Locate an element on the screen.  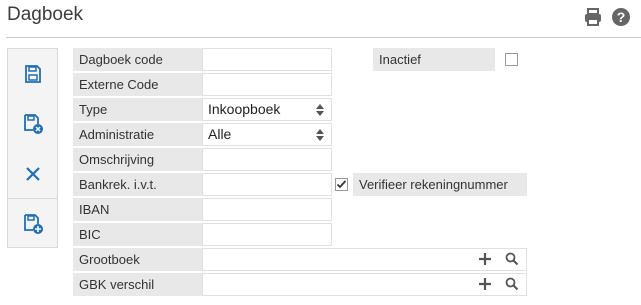
label-bic: BIC is located at coordinates (137, 234).